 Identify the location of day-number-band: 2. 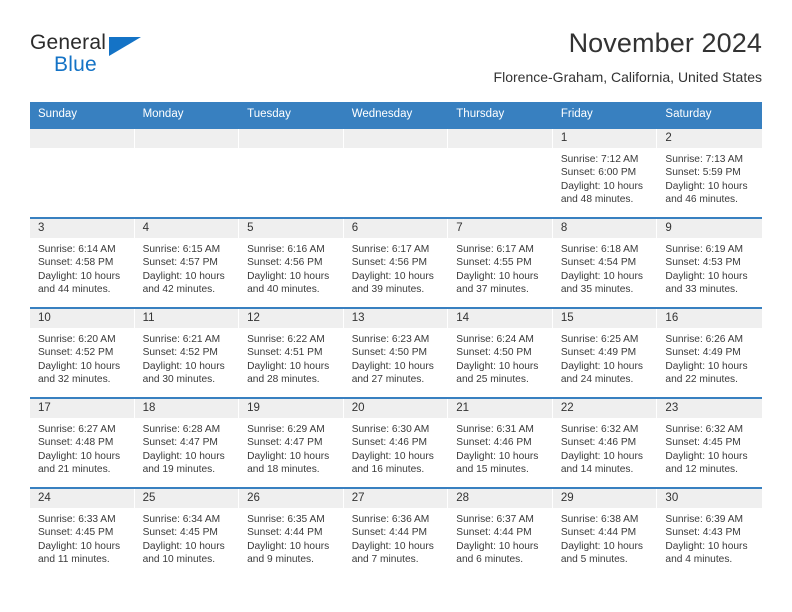
(709, 138).